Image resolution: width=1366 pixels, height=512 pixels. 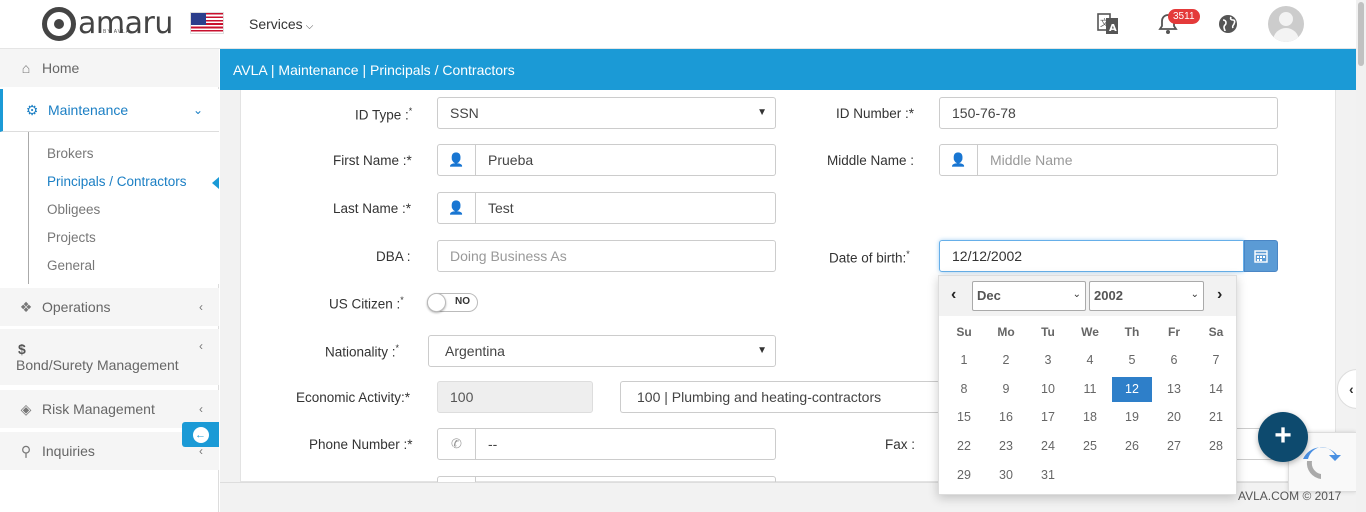 What do you see at coordinates (1132, 446) in the screenshot?
I see `day-cell: 26` at bounding box center [1132, 446].